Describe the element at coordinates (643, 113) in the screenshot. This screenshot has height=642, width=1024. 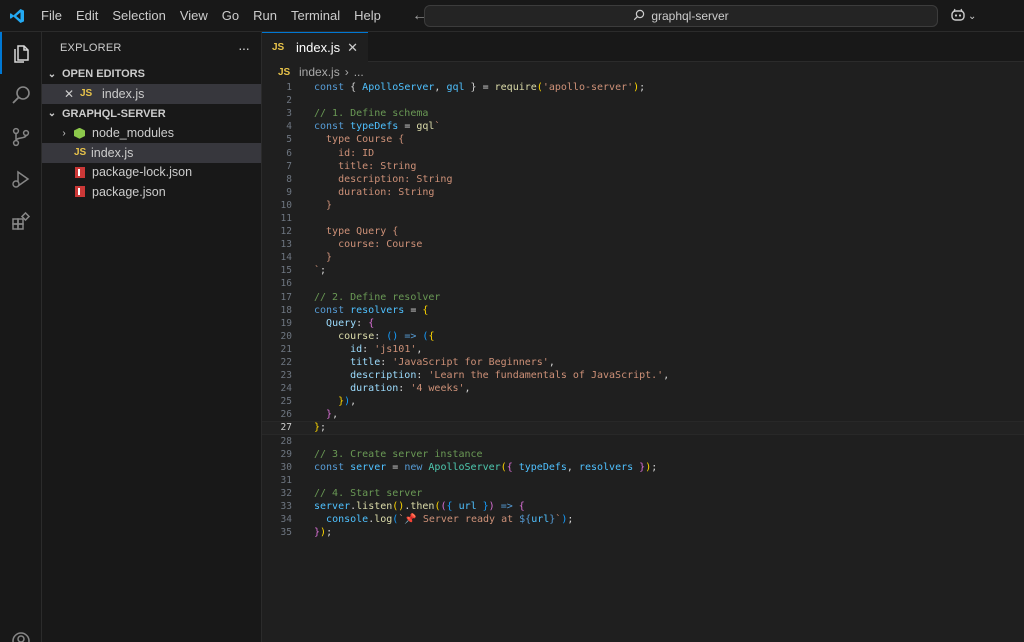
I see `code-line: 3 // 1. Define schema` at that location.